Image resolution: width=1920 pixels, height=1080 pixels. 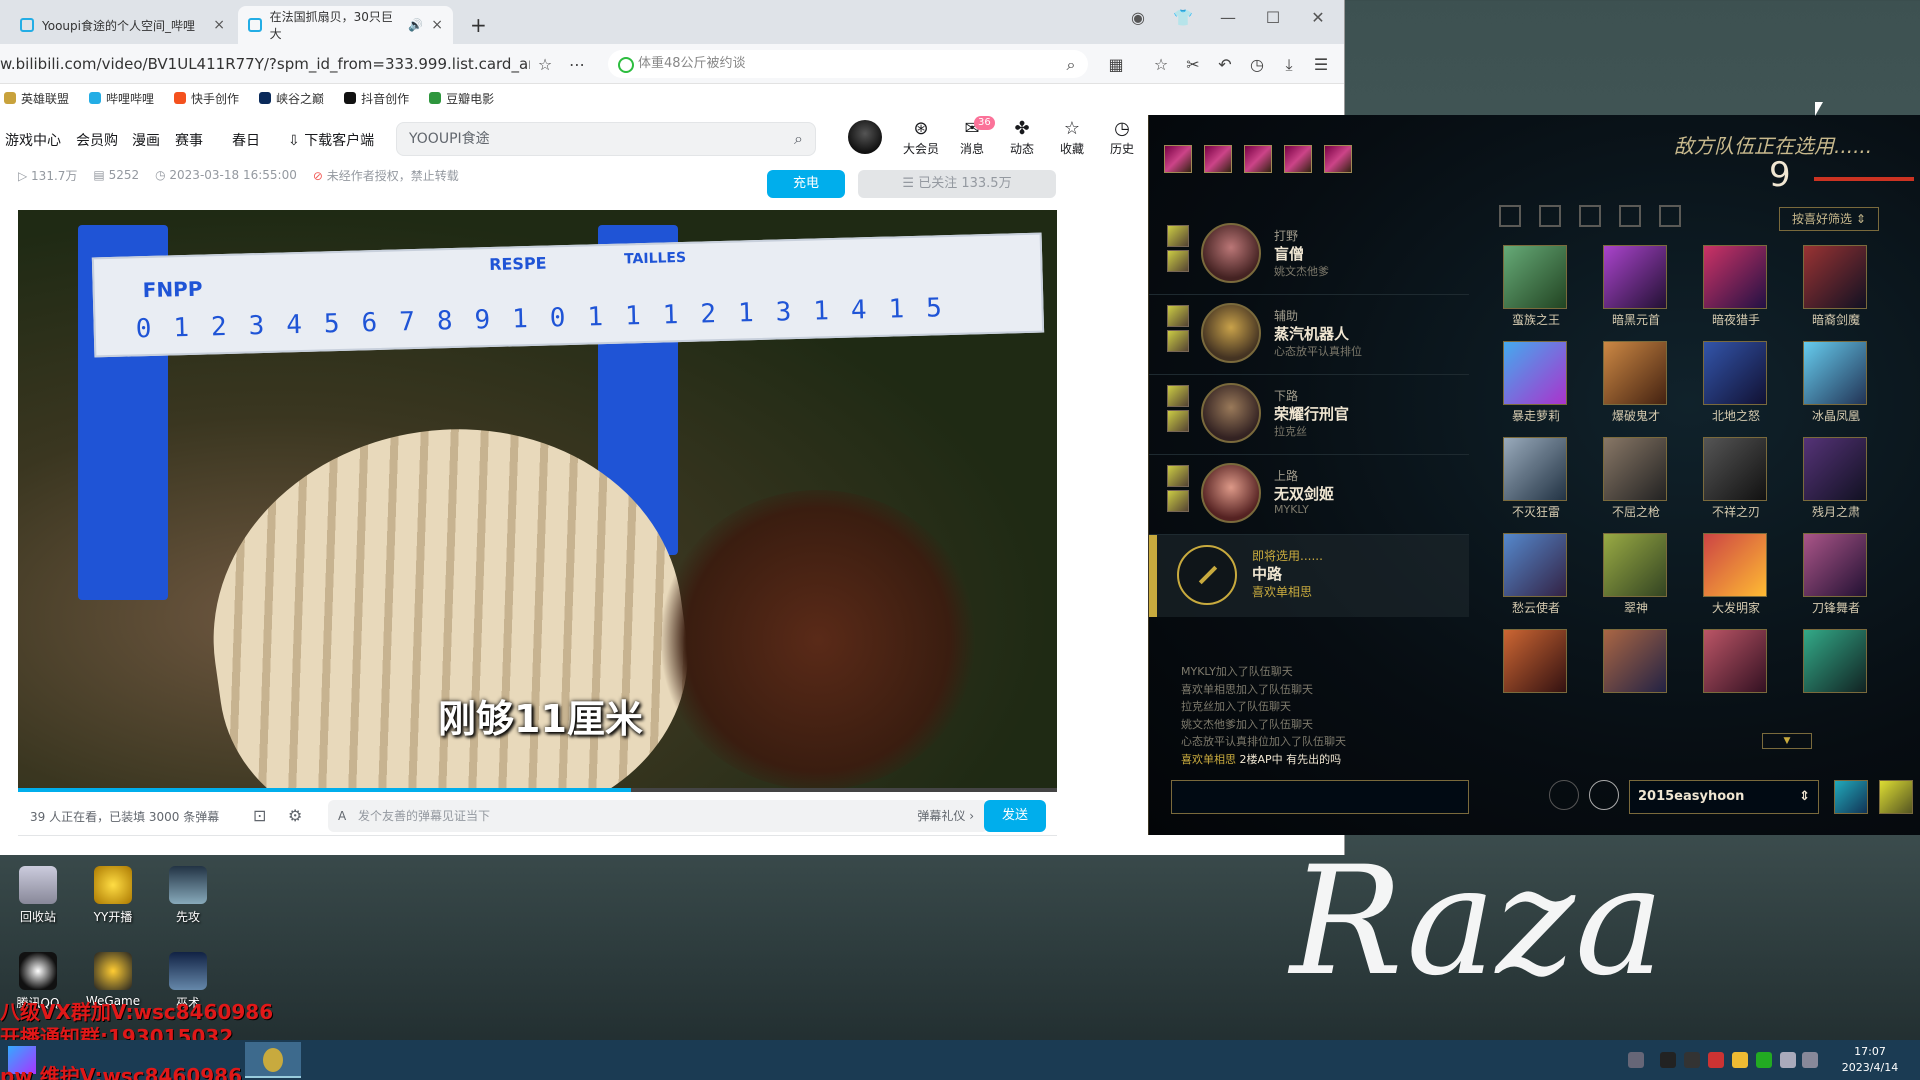 I want to click on header-vip: ⊛ 大会员, so click(x=921, y=137).